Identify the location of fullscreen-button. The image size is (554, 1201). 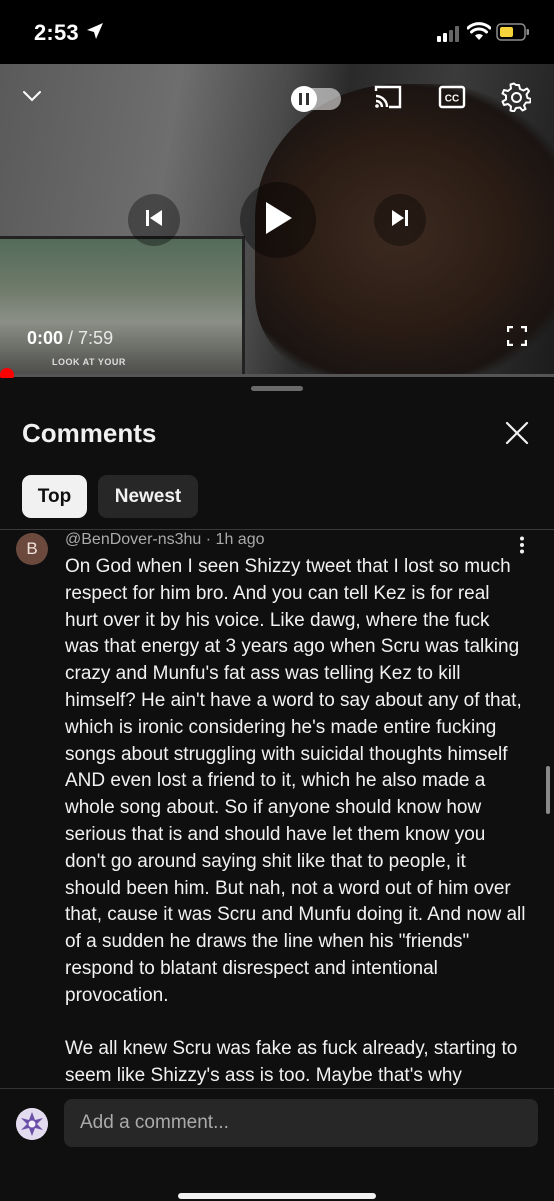
(517, 338).